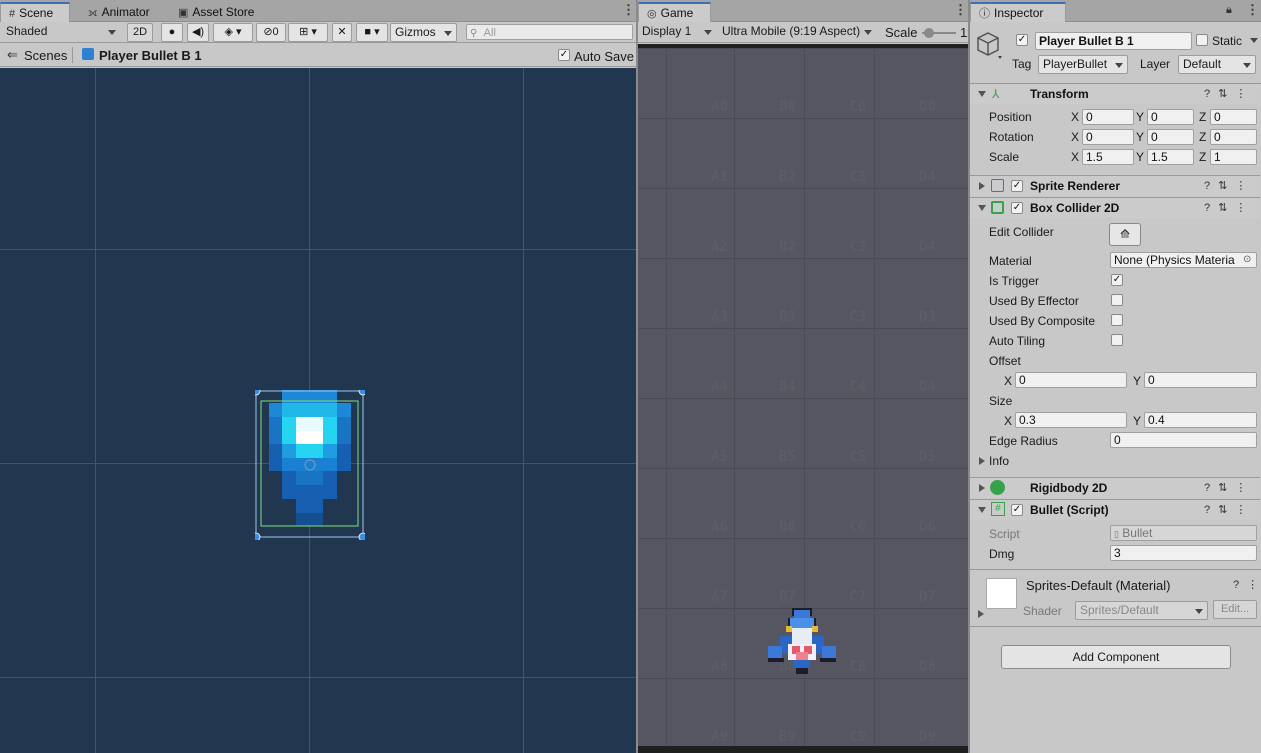  Describe the element at coordinates (271, 32) in the screenshot. I see `hidden-objects-toggle: ⊘0` at that location.